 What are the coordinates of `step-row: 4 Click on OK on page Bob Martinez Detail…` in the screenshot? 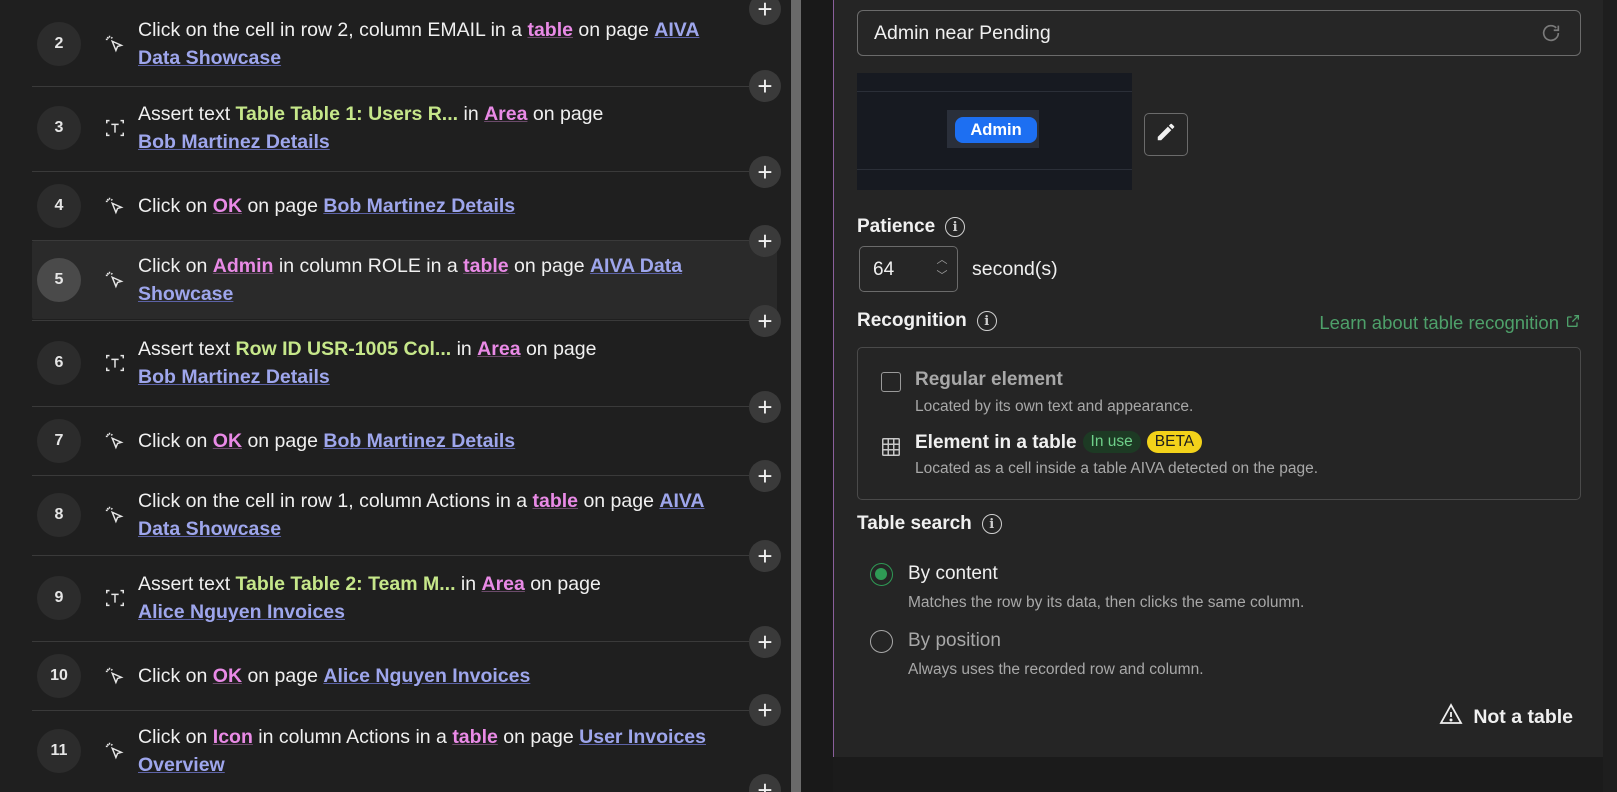 It's located at (404, 206).